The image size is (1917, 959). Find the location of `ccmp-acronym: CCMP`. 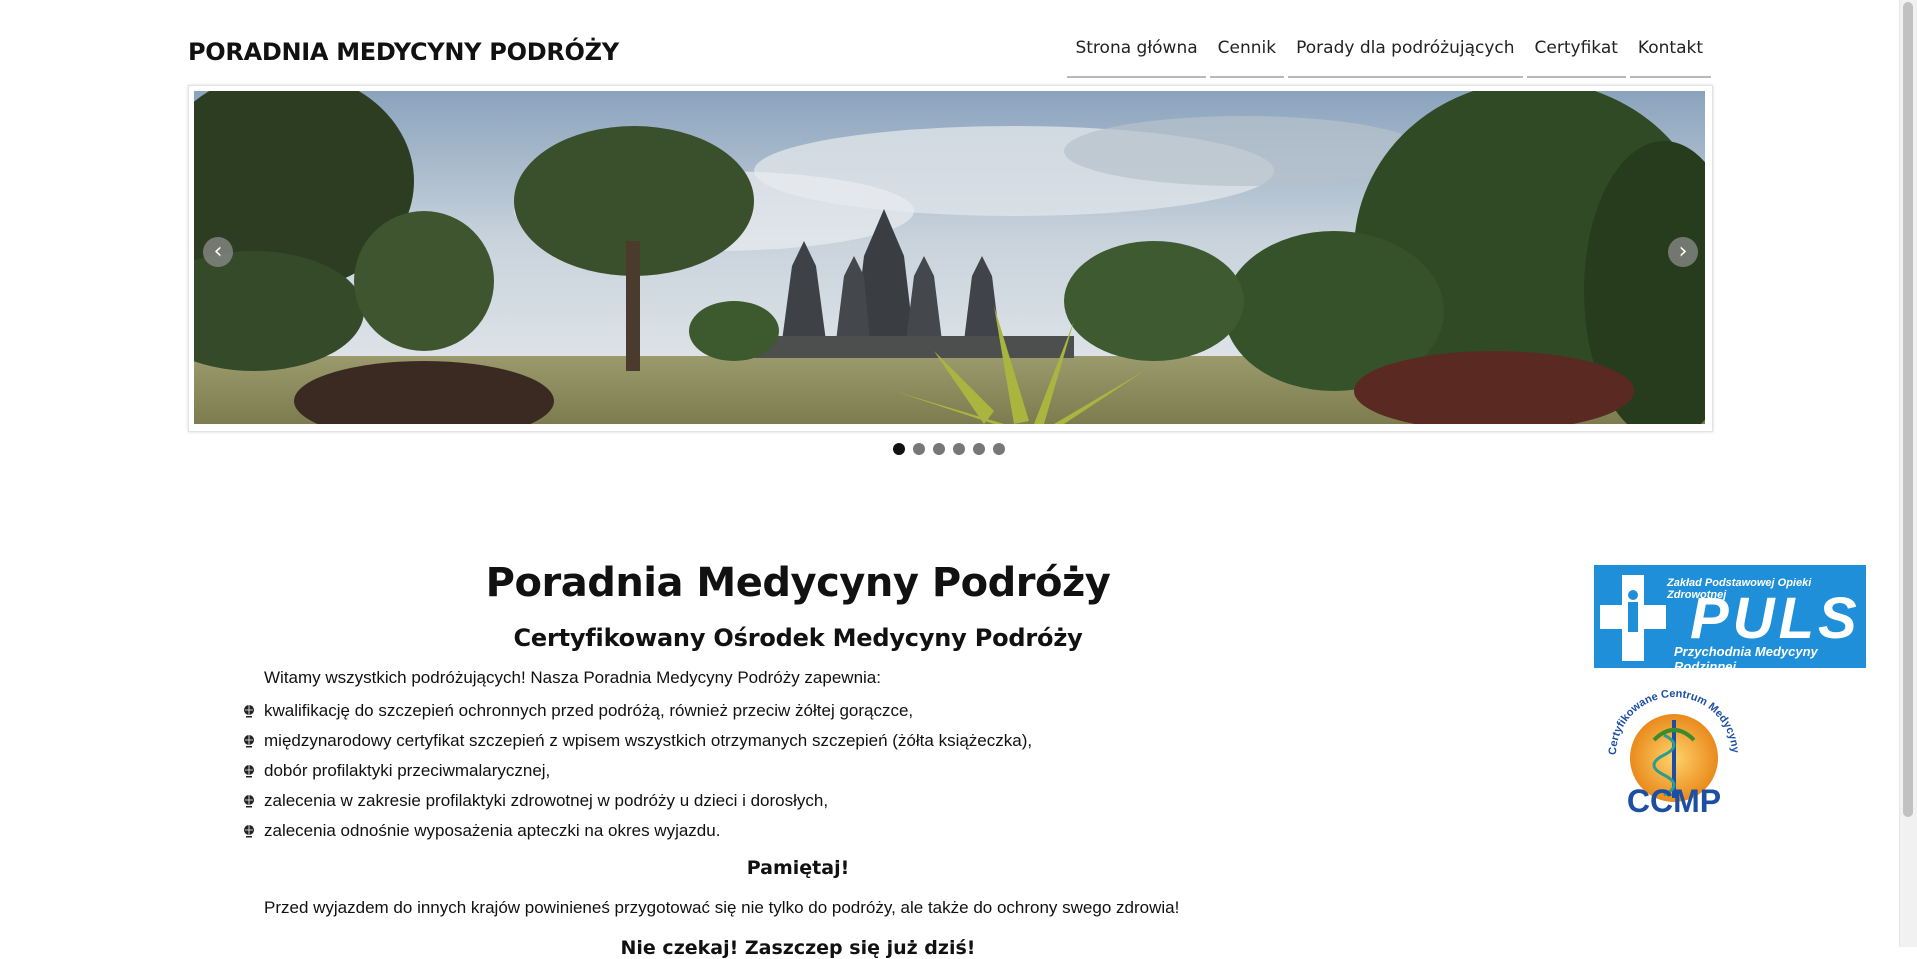

ccmp-acronym: CCMP is located at coordinates (1674, 801).